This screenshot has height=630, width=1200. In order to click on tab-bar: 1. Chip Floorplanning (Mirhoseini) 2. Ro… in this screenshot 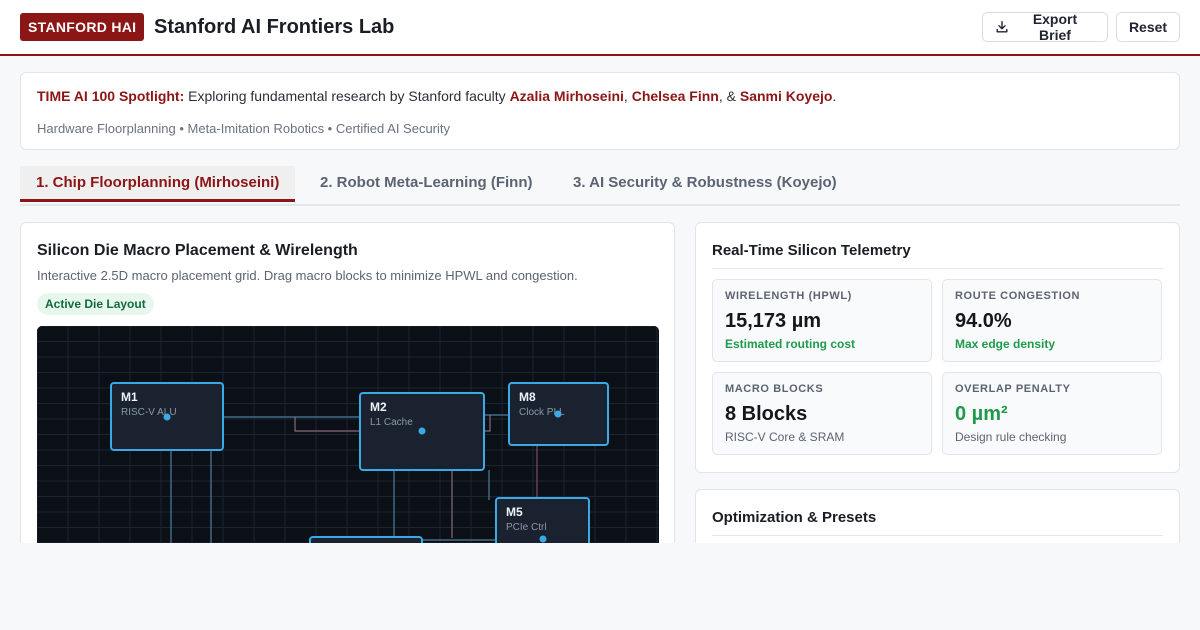, I will do `click(600, 186)`.